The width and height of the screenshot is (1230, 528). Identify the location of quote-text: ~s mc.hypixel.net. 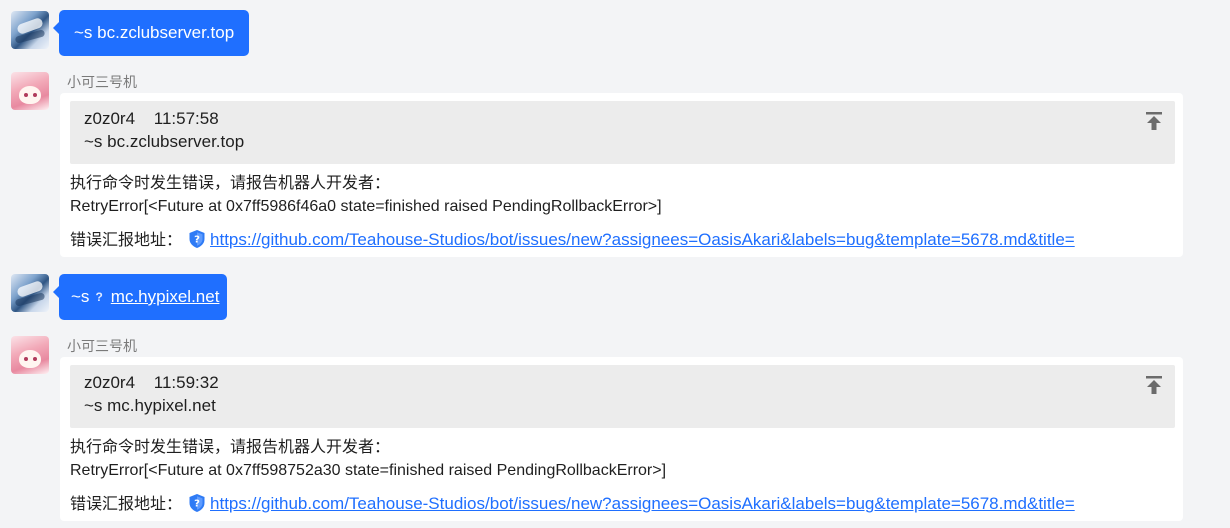
(150, 405).